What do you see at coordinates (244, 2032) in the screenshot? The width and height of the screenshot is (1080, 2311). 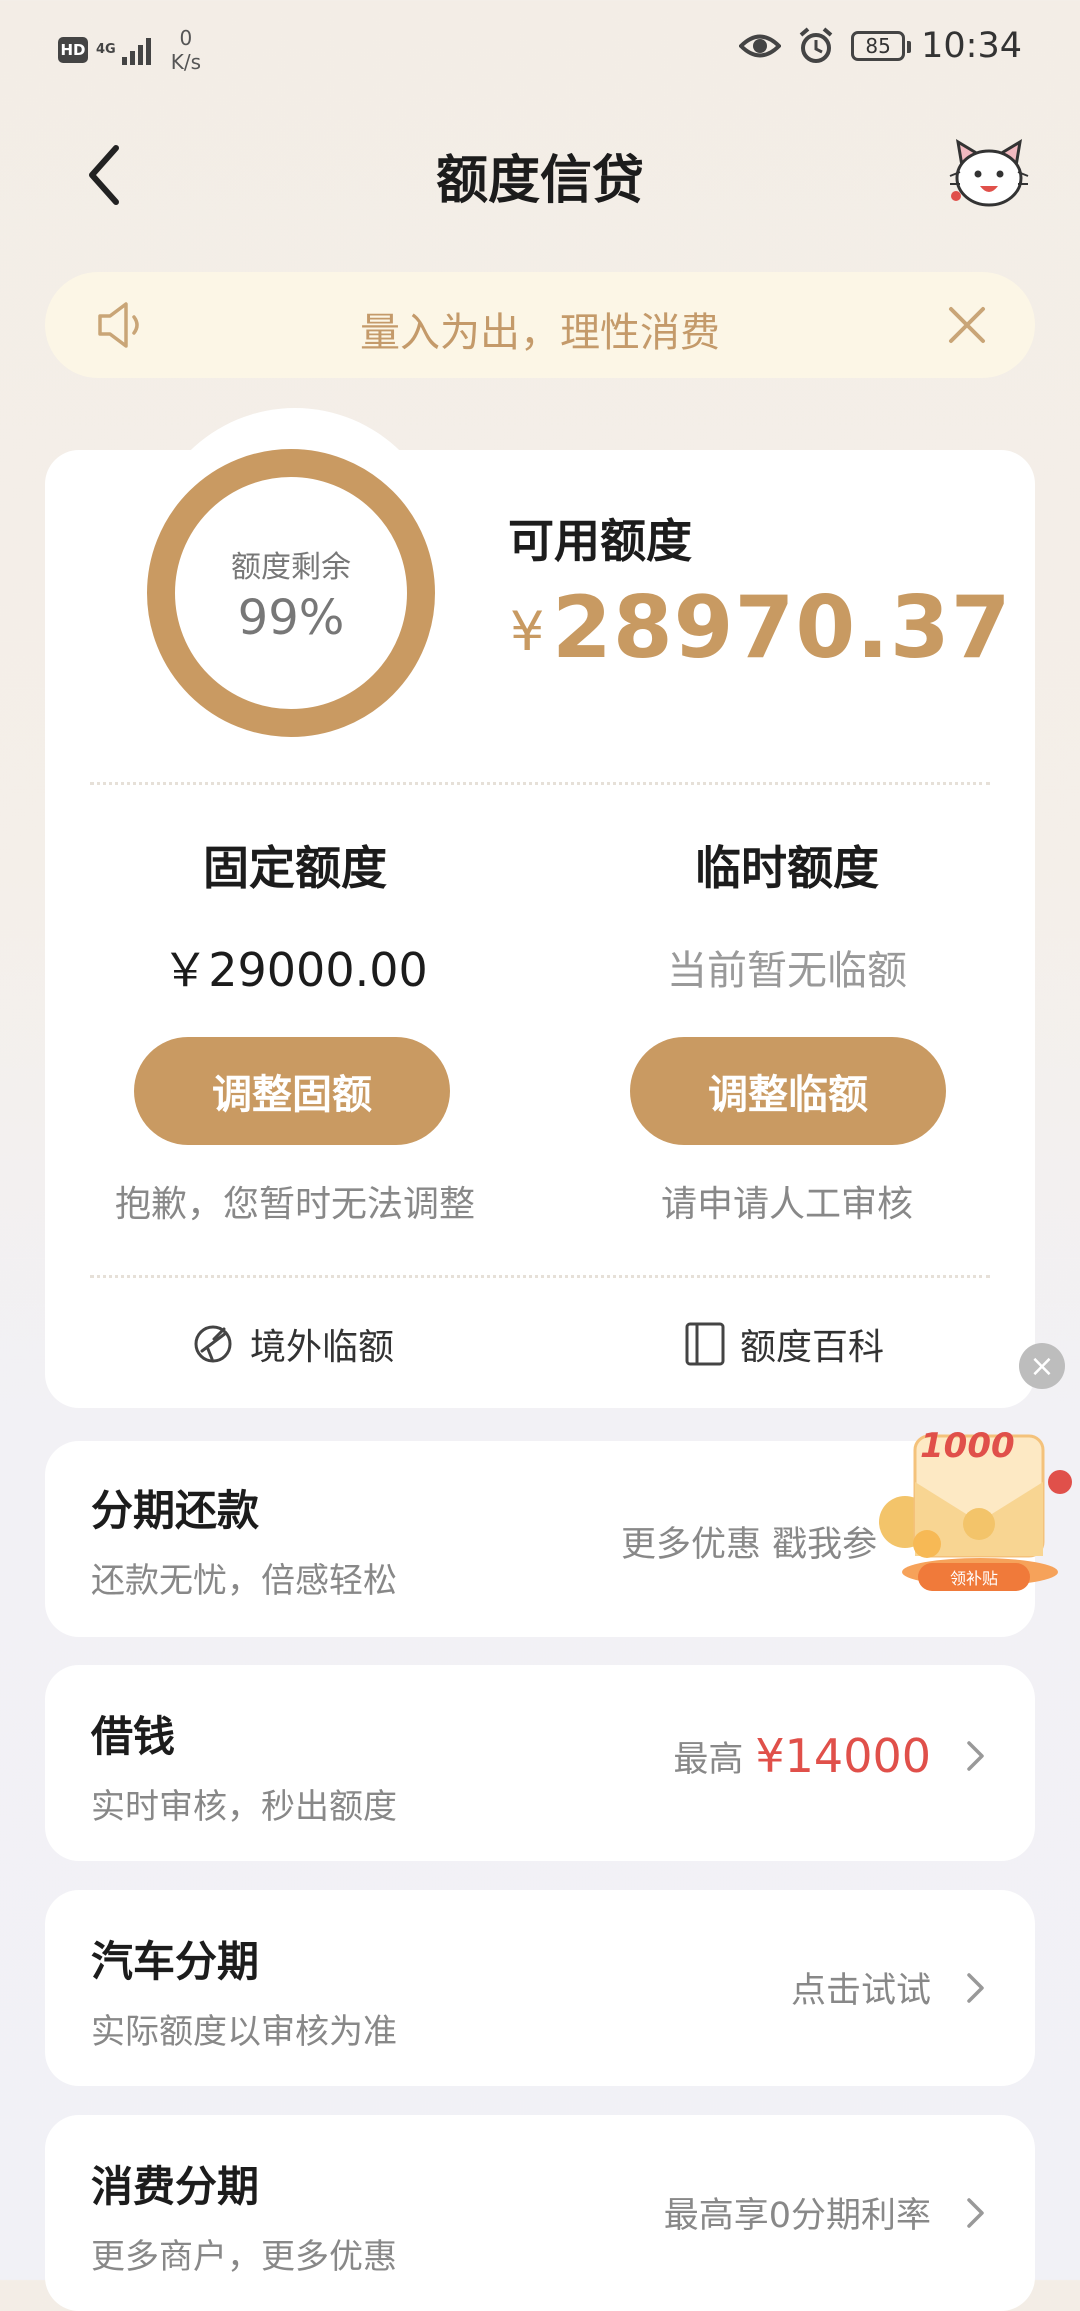 I see `list-item-subtitle: 实际额度以审核为准` at bounding box center [244, 2032].